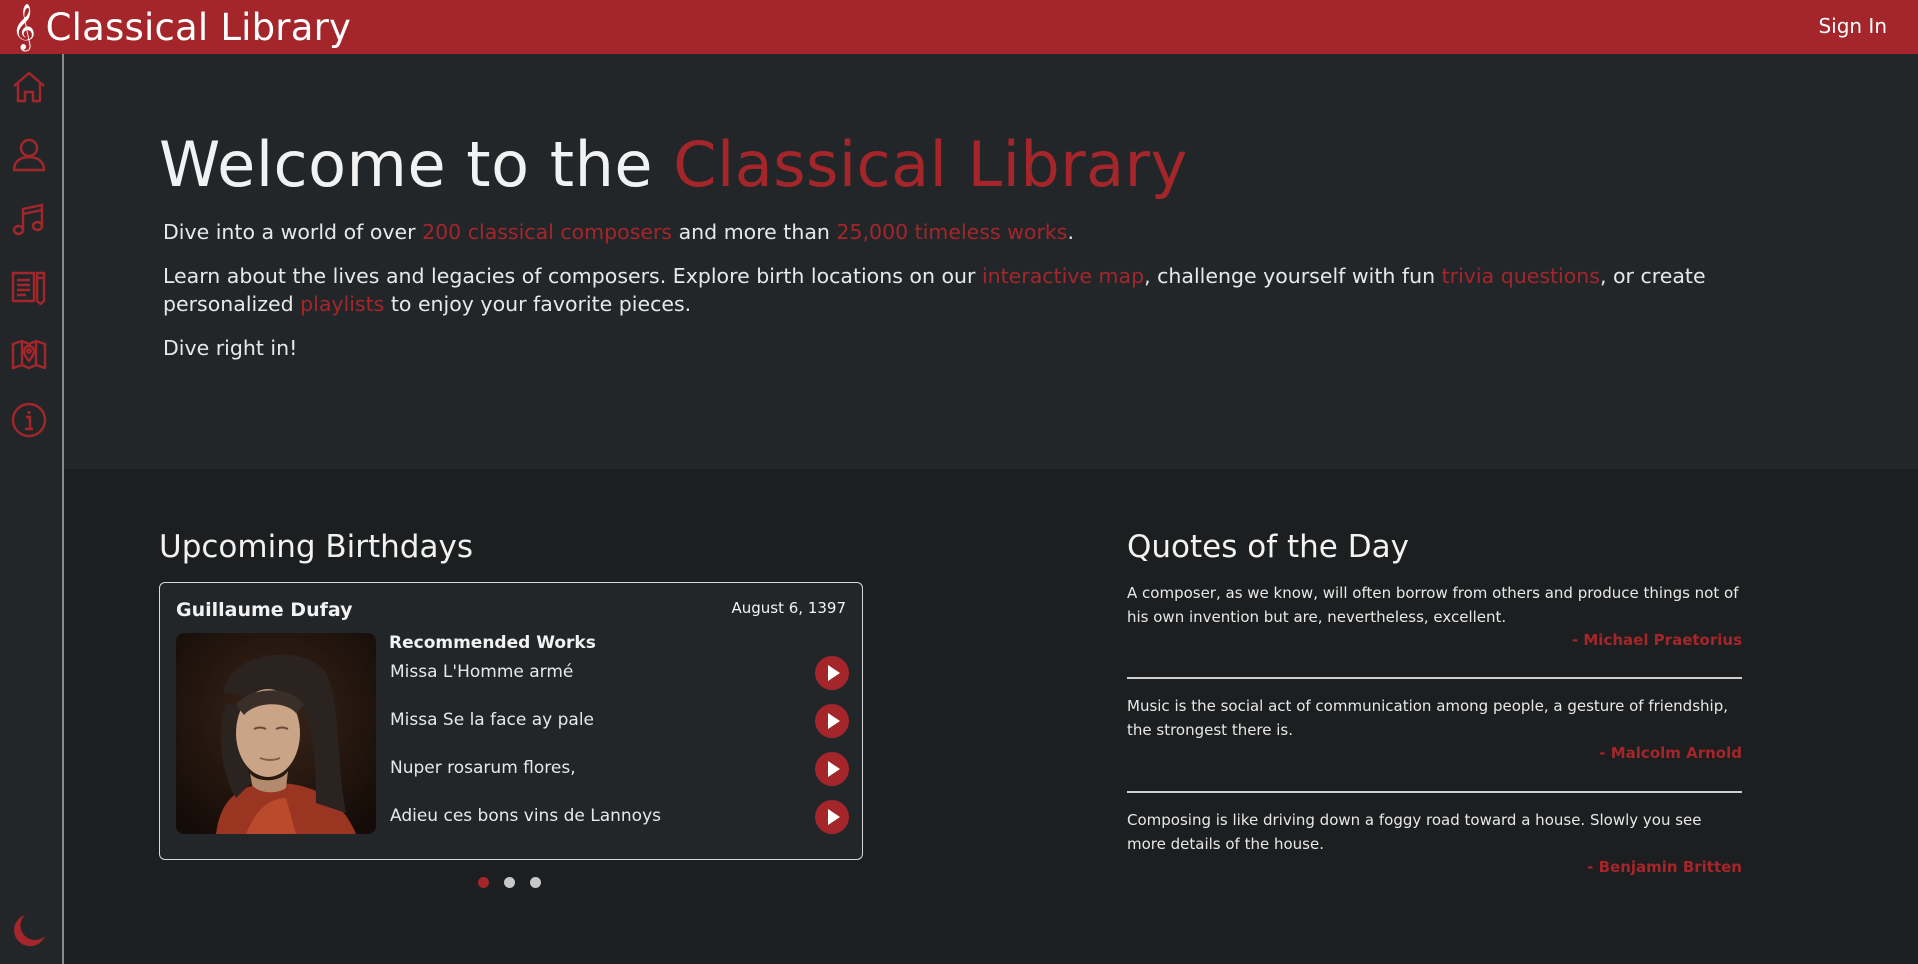 The width and height of the screenshot is (1918, 964). What do you see at coordinates (276, 733) in the screenshot?
I see `composer-portrait` at bounding box center [276, 733].